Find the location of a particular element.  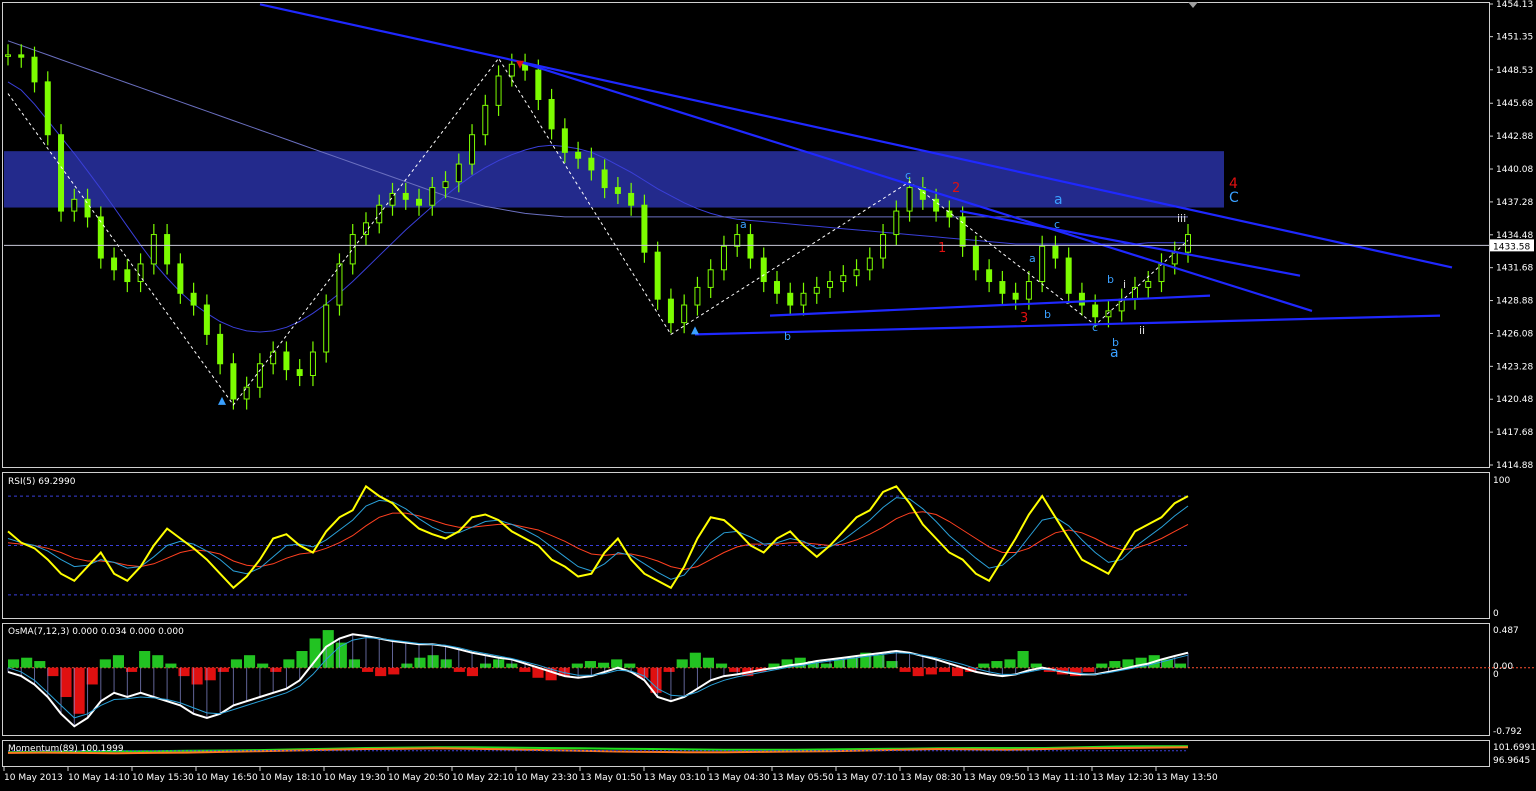

time-tick-label: 13 May 04:30 is located at coordinates (739, 778).